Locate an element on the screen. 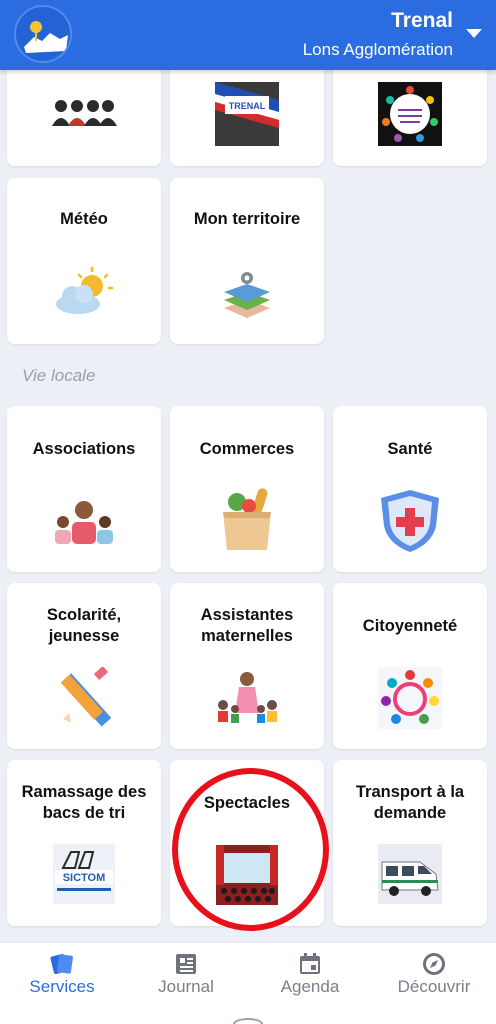 The height and width of the screenshot is (1024, 496). tile-label: Météo is located at coordinates (84, 219).